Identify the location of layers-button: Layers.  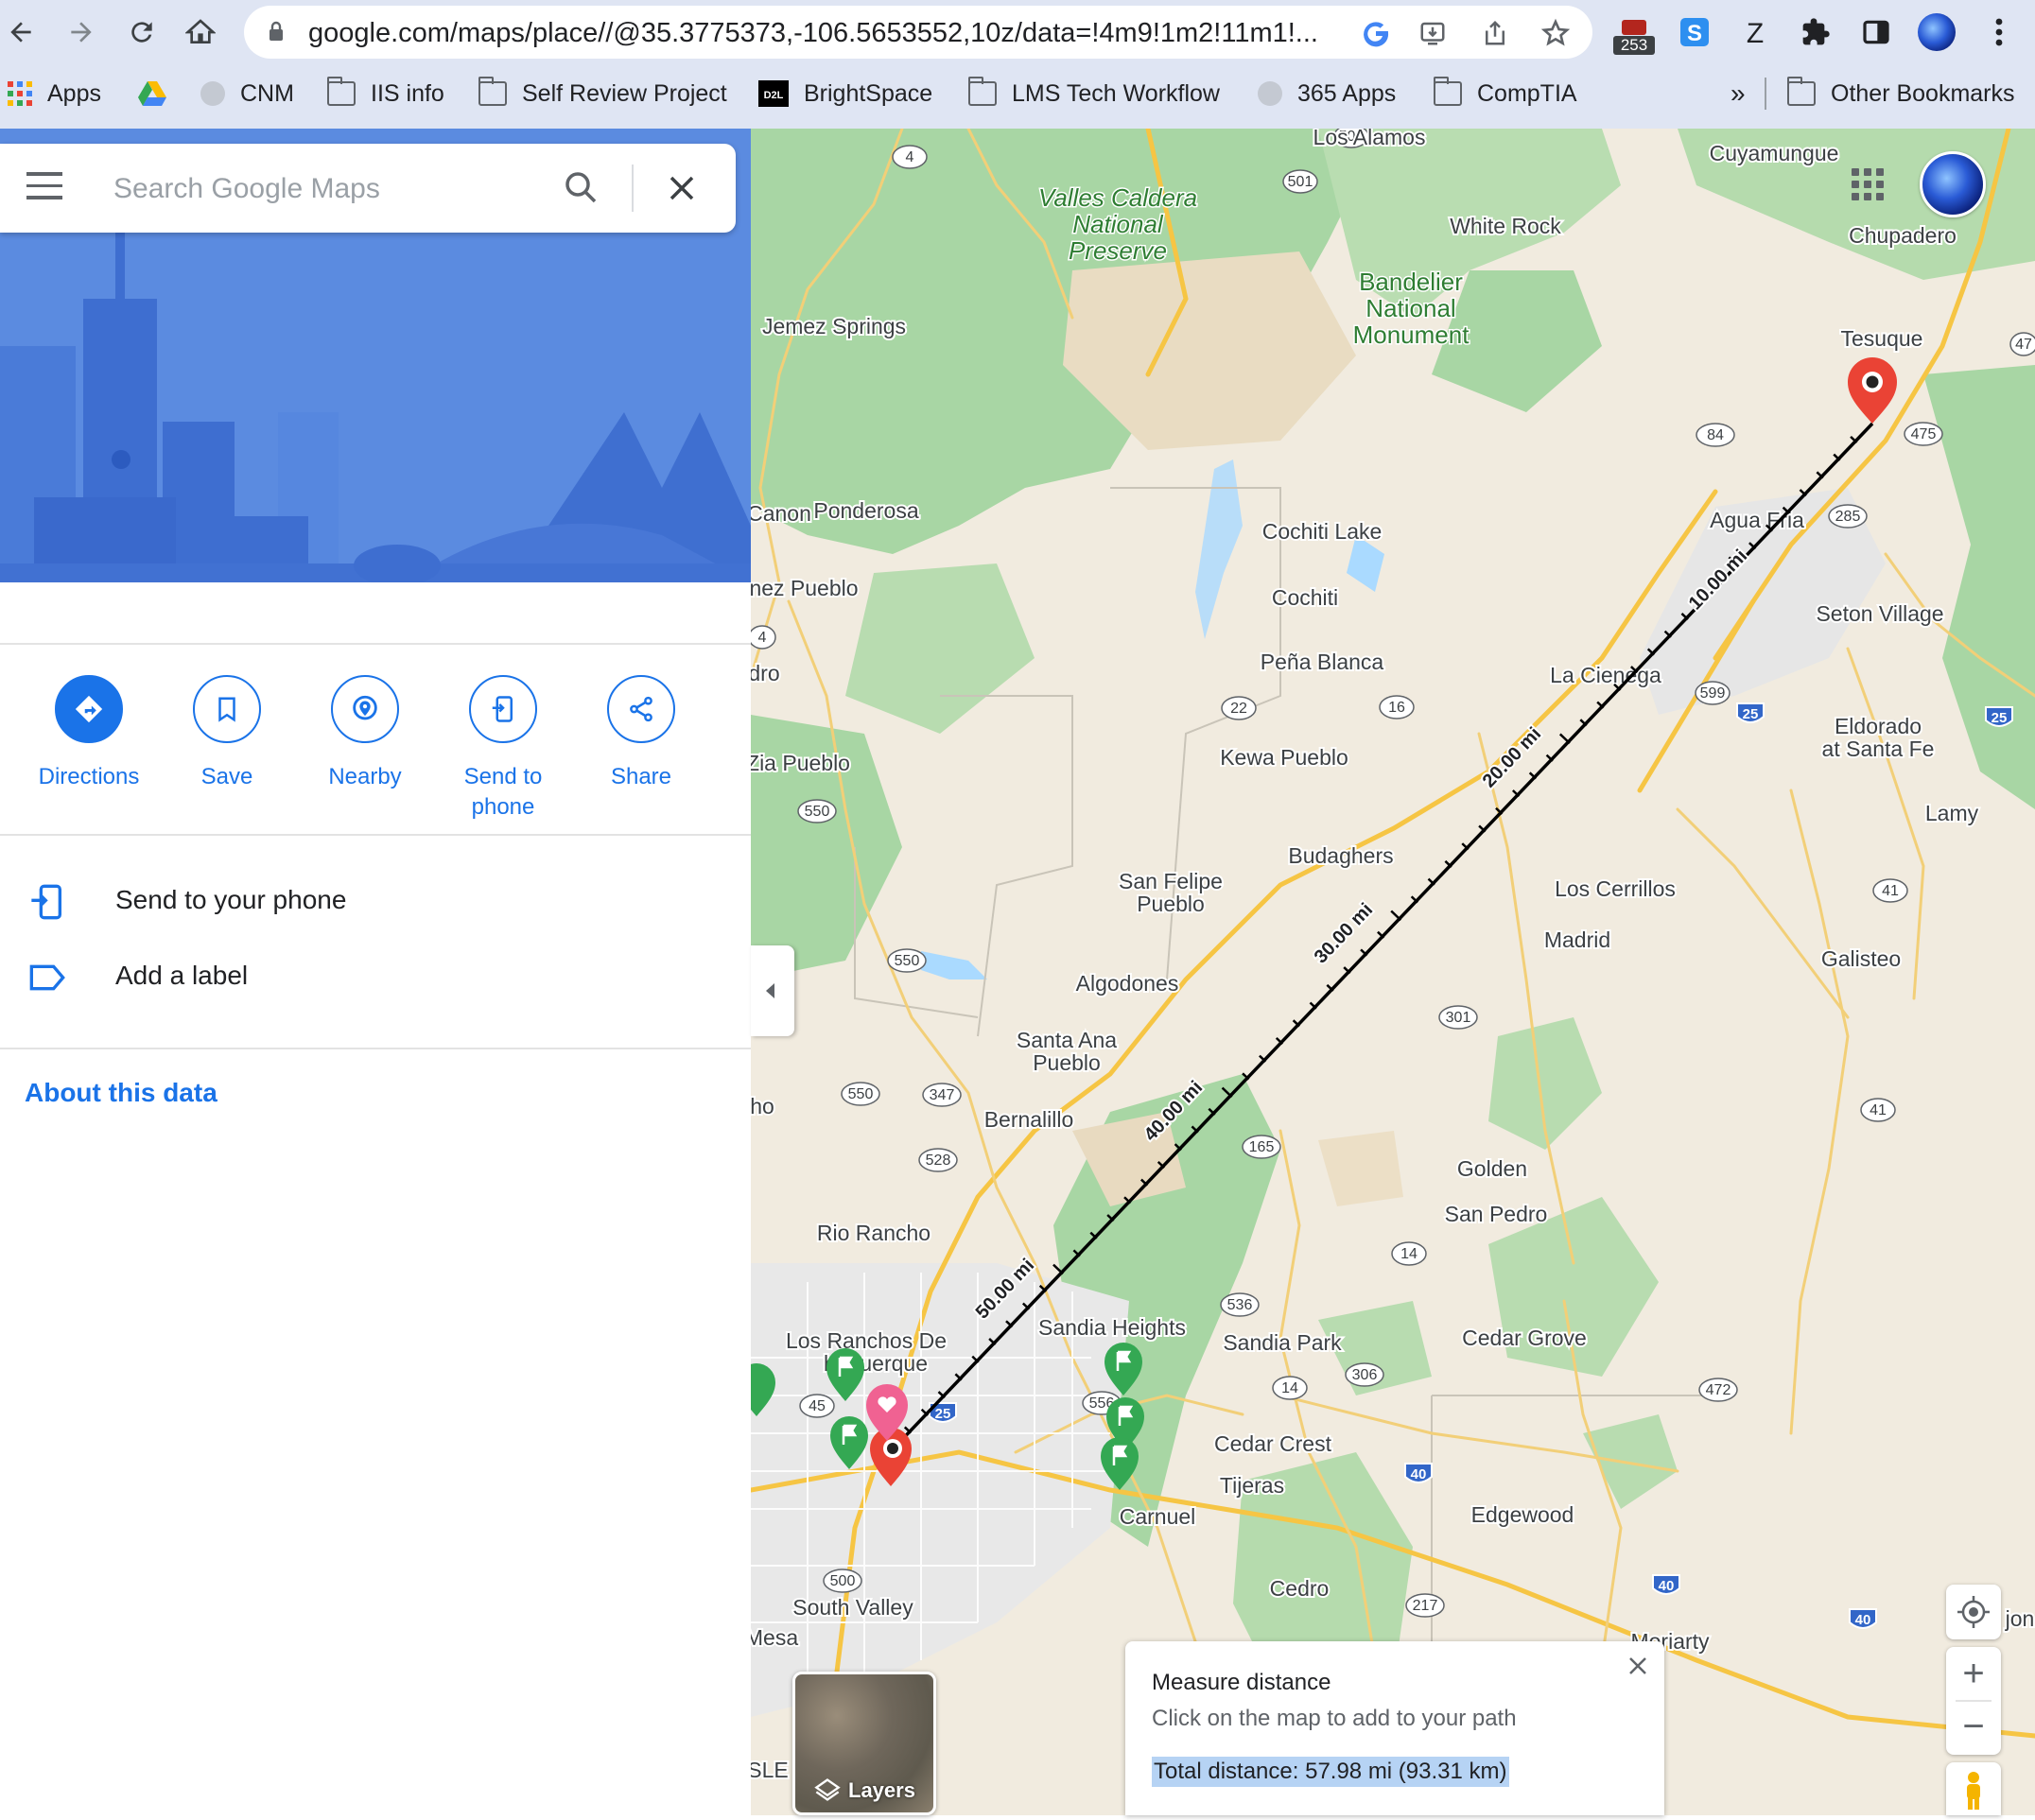
(864, 1743).